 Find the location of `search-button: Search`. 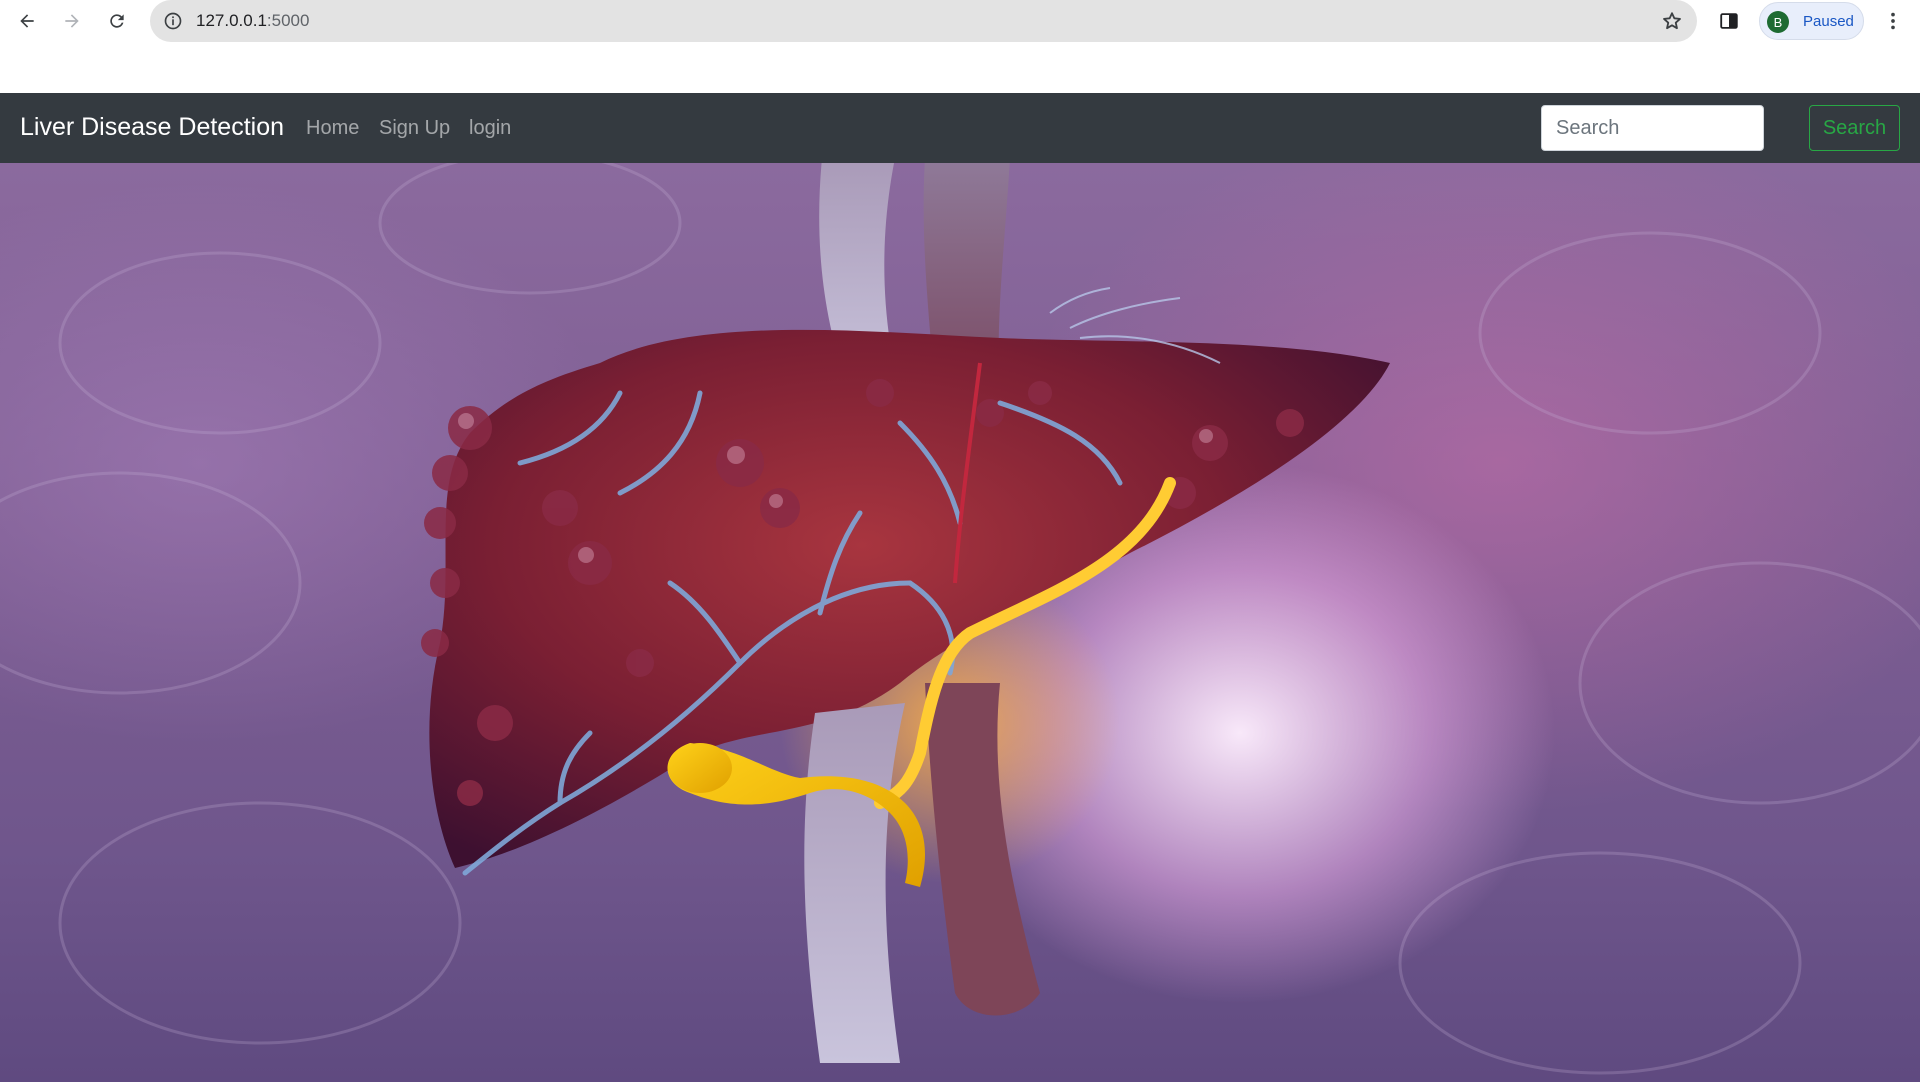

search-button: Search is located at coordinates (1854, 128).